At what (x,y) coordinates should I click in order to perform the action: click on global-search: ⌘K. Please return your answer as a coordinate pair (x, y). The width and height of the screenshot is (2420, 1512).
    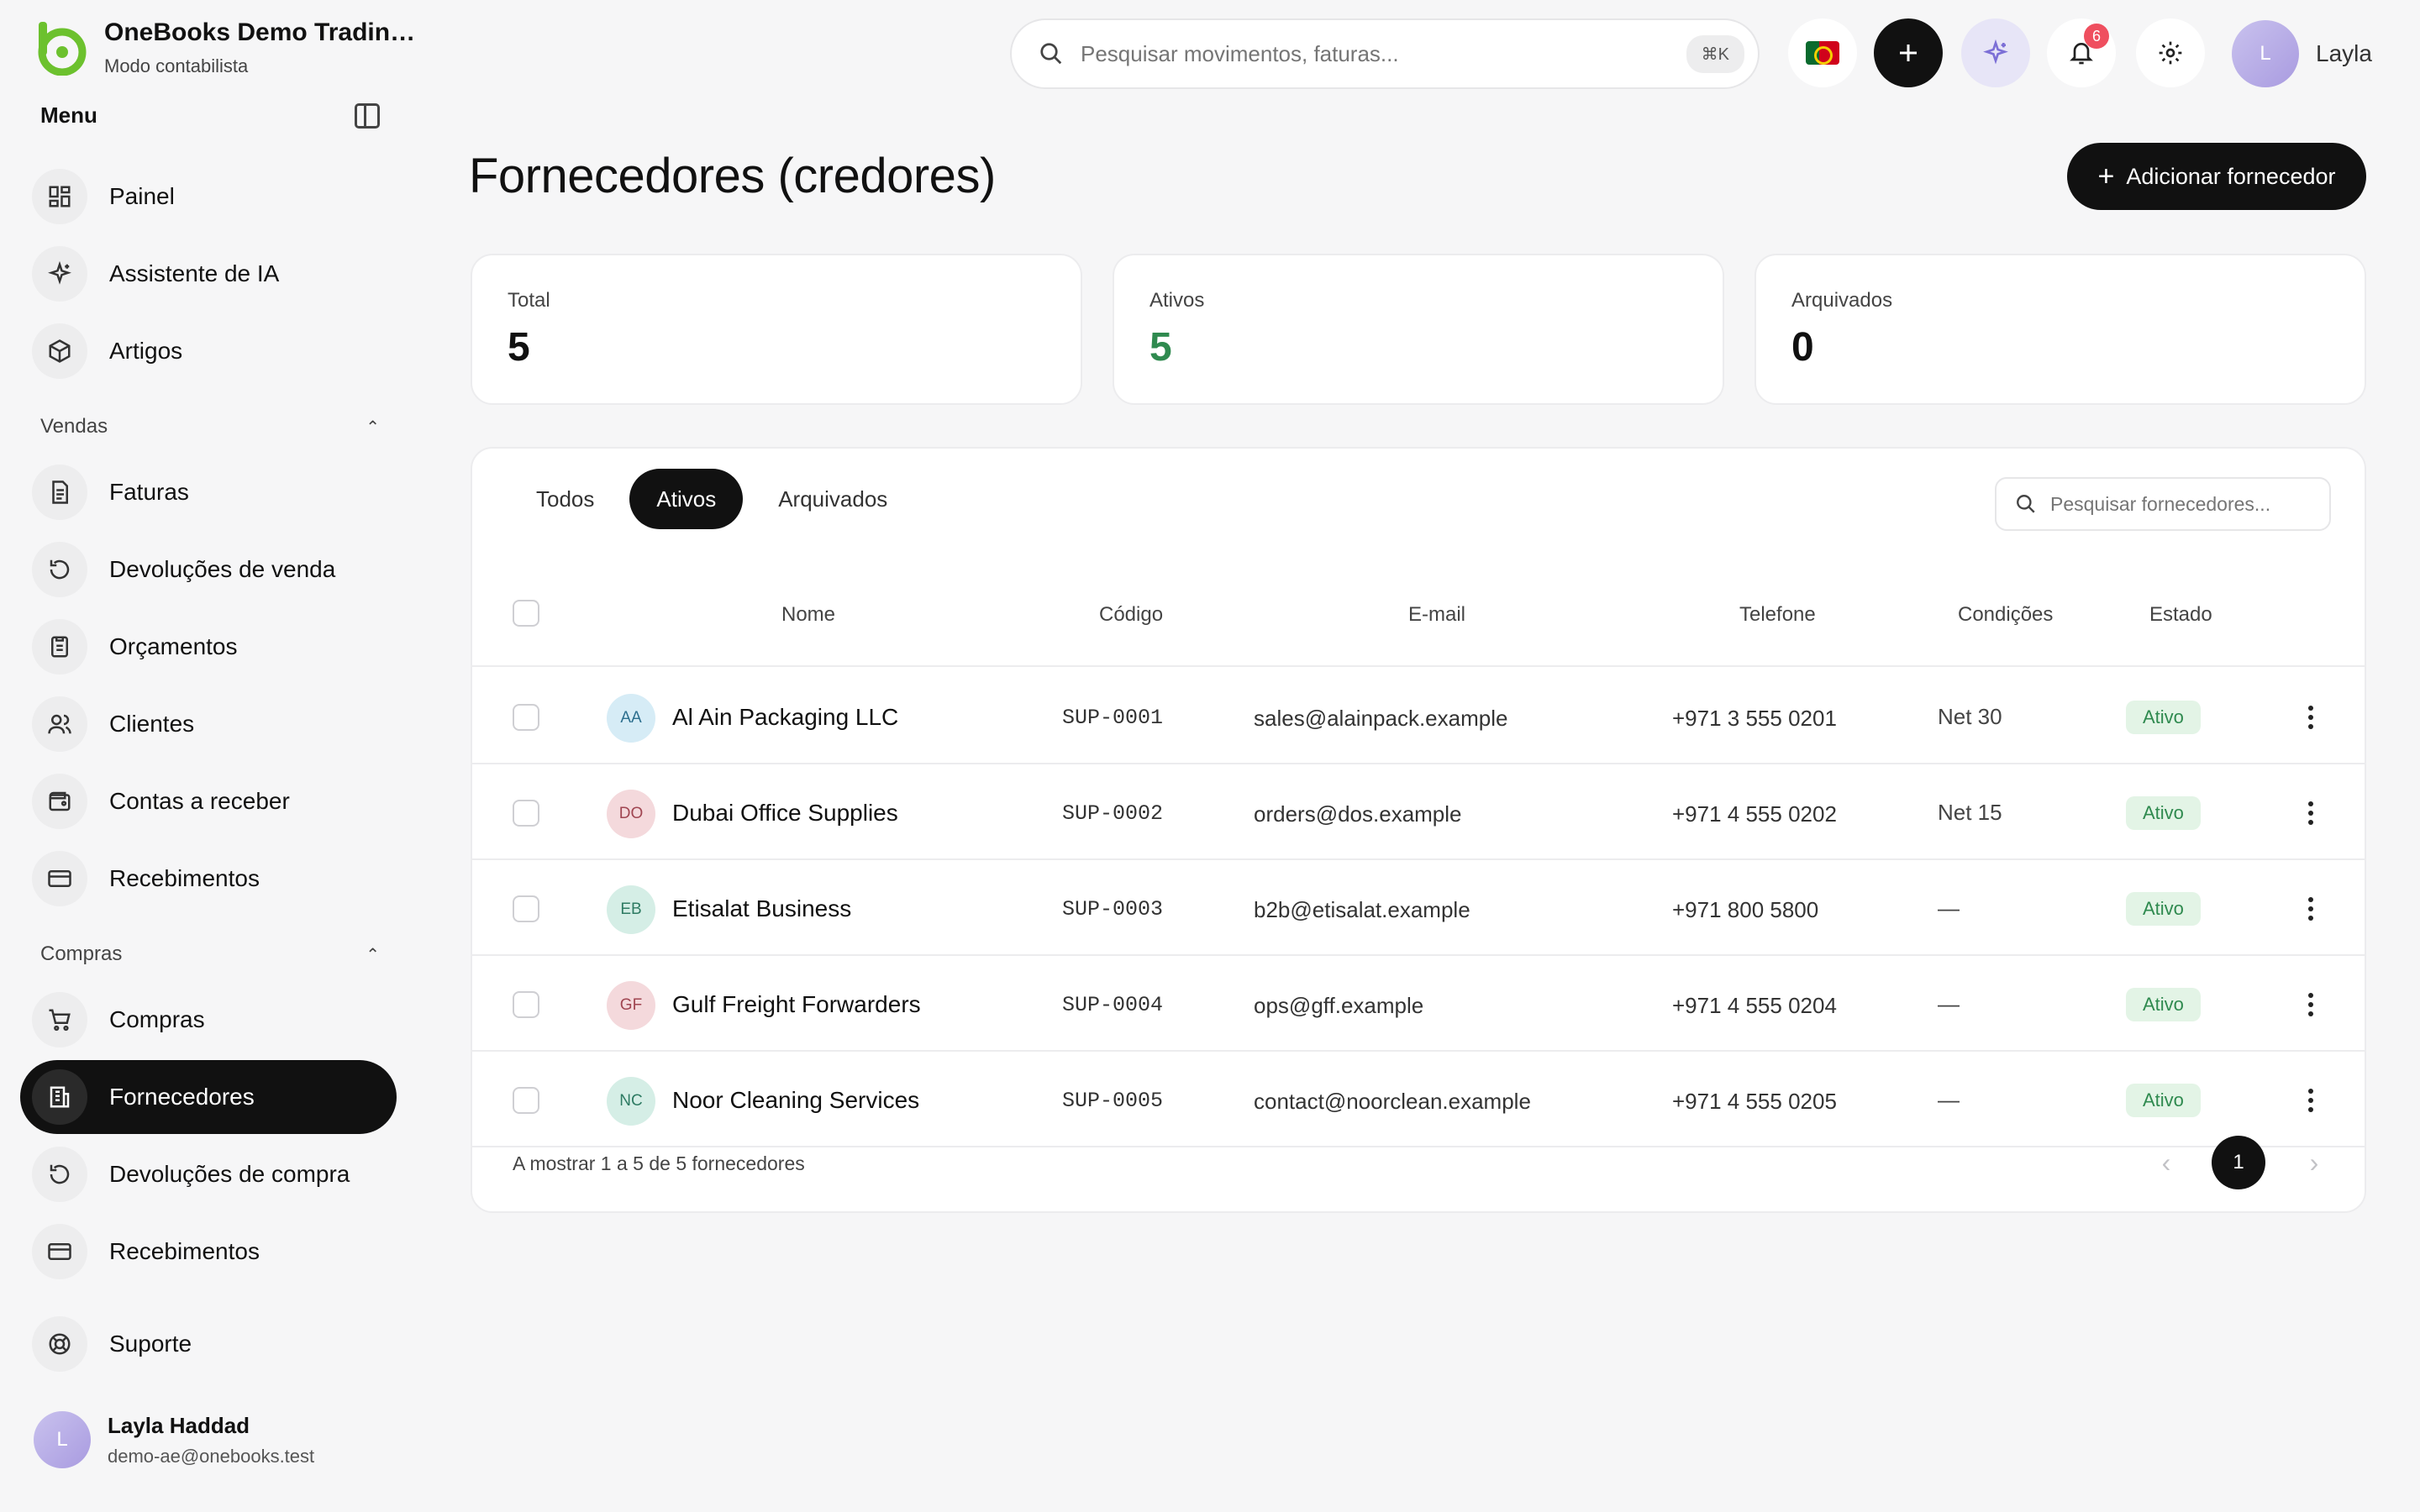
    Looking at the image, I should click on (1385, 53).